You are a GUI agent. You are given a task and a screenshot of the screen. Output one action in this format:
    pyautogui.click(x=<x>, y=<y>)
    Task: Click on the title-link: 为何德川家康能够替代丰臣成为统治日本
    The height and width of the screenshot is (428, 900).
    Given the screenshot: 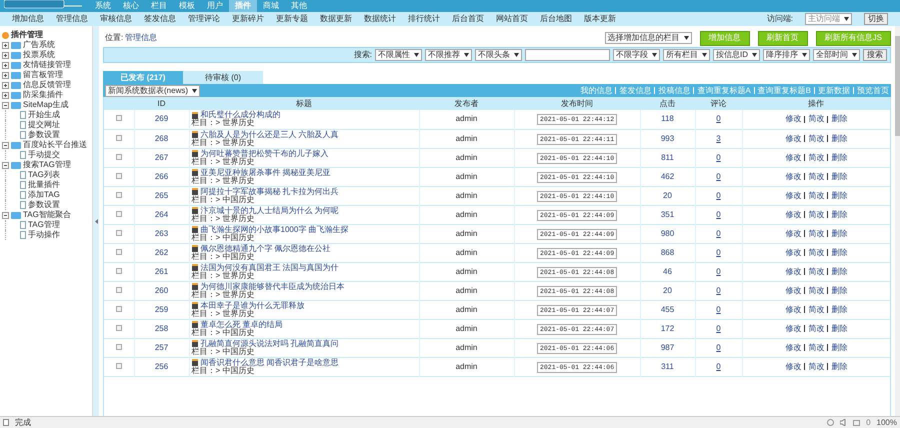 What is the action you would take?
    pyautogui.click(x=272, y=286)
    